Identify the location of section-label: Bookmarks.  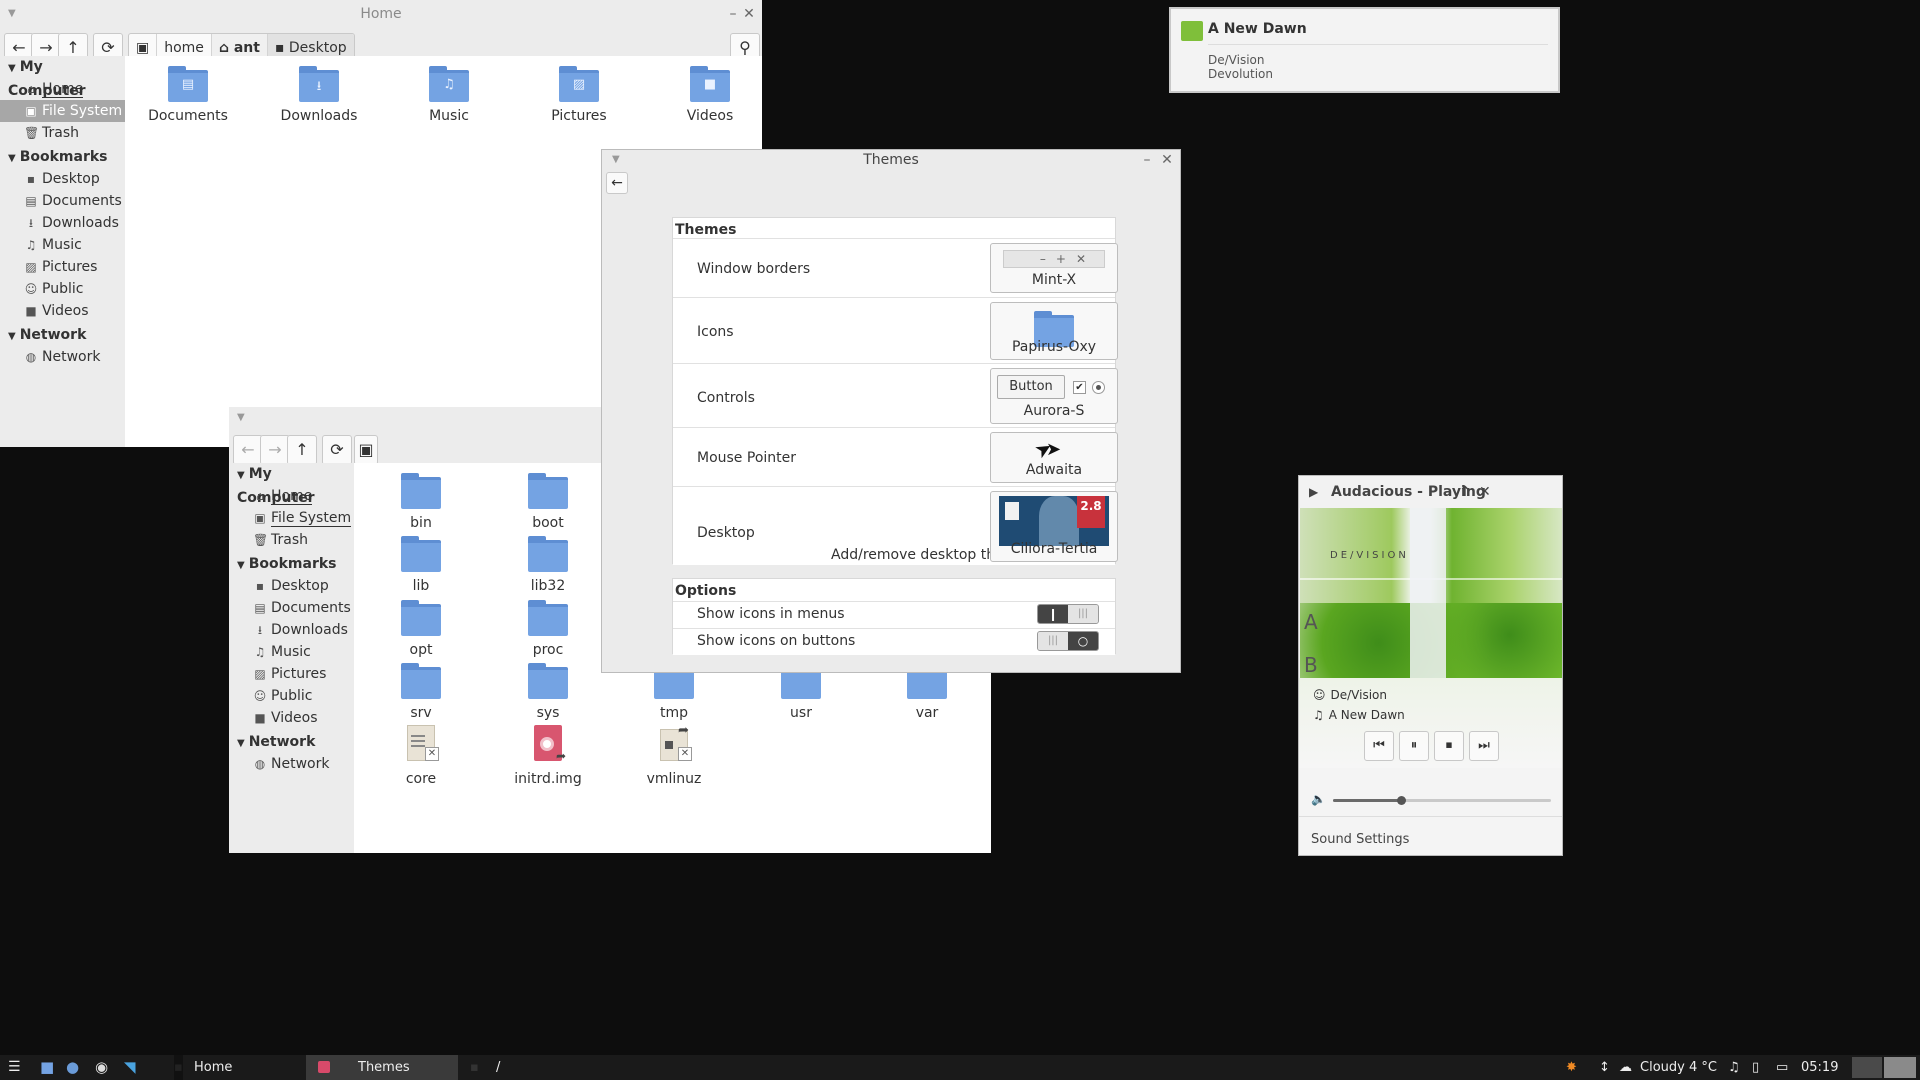
(63, 157).